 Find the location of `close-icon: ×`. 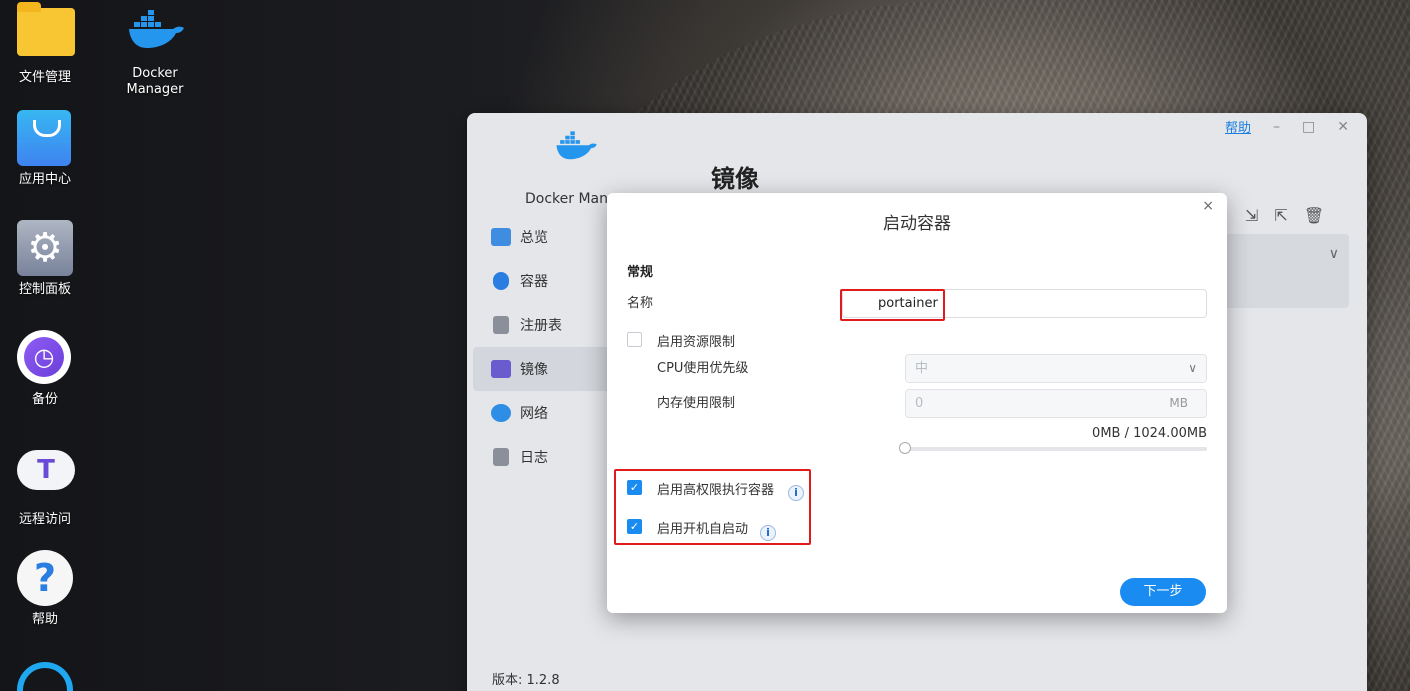

close-icon: × is located at coordinates (1208, 206).